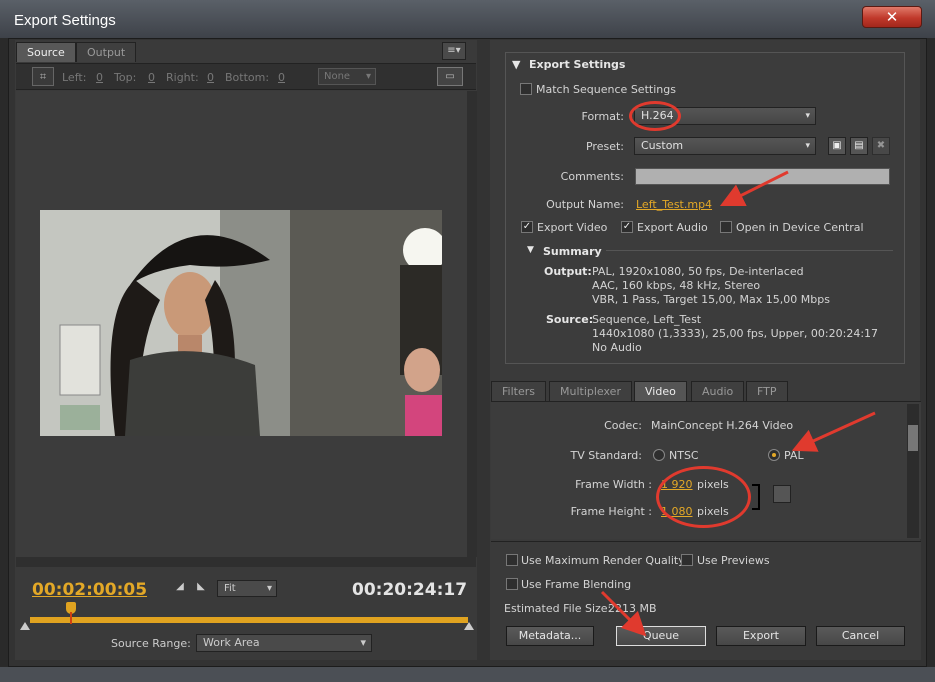 This screenshot has height=682, width=935. Describe the element at coordinates (249, 620) in the screenshot. I see `timeline-bar` at that location.